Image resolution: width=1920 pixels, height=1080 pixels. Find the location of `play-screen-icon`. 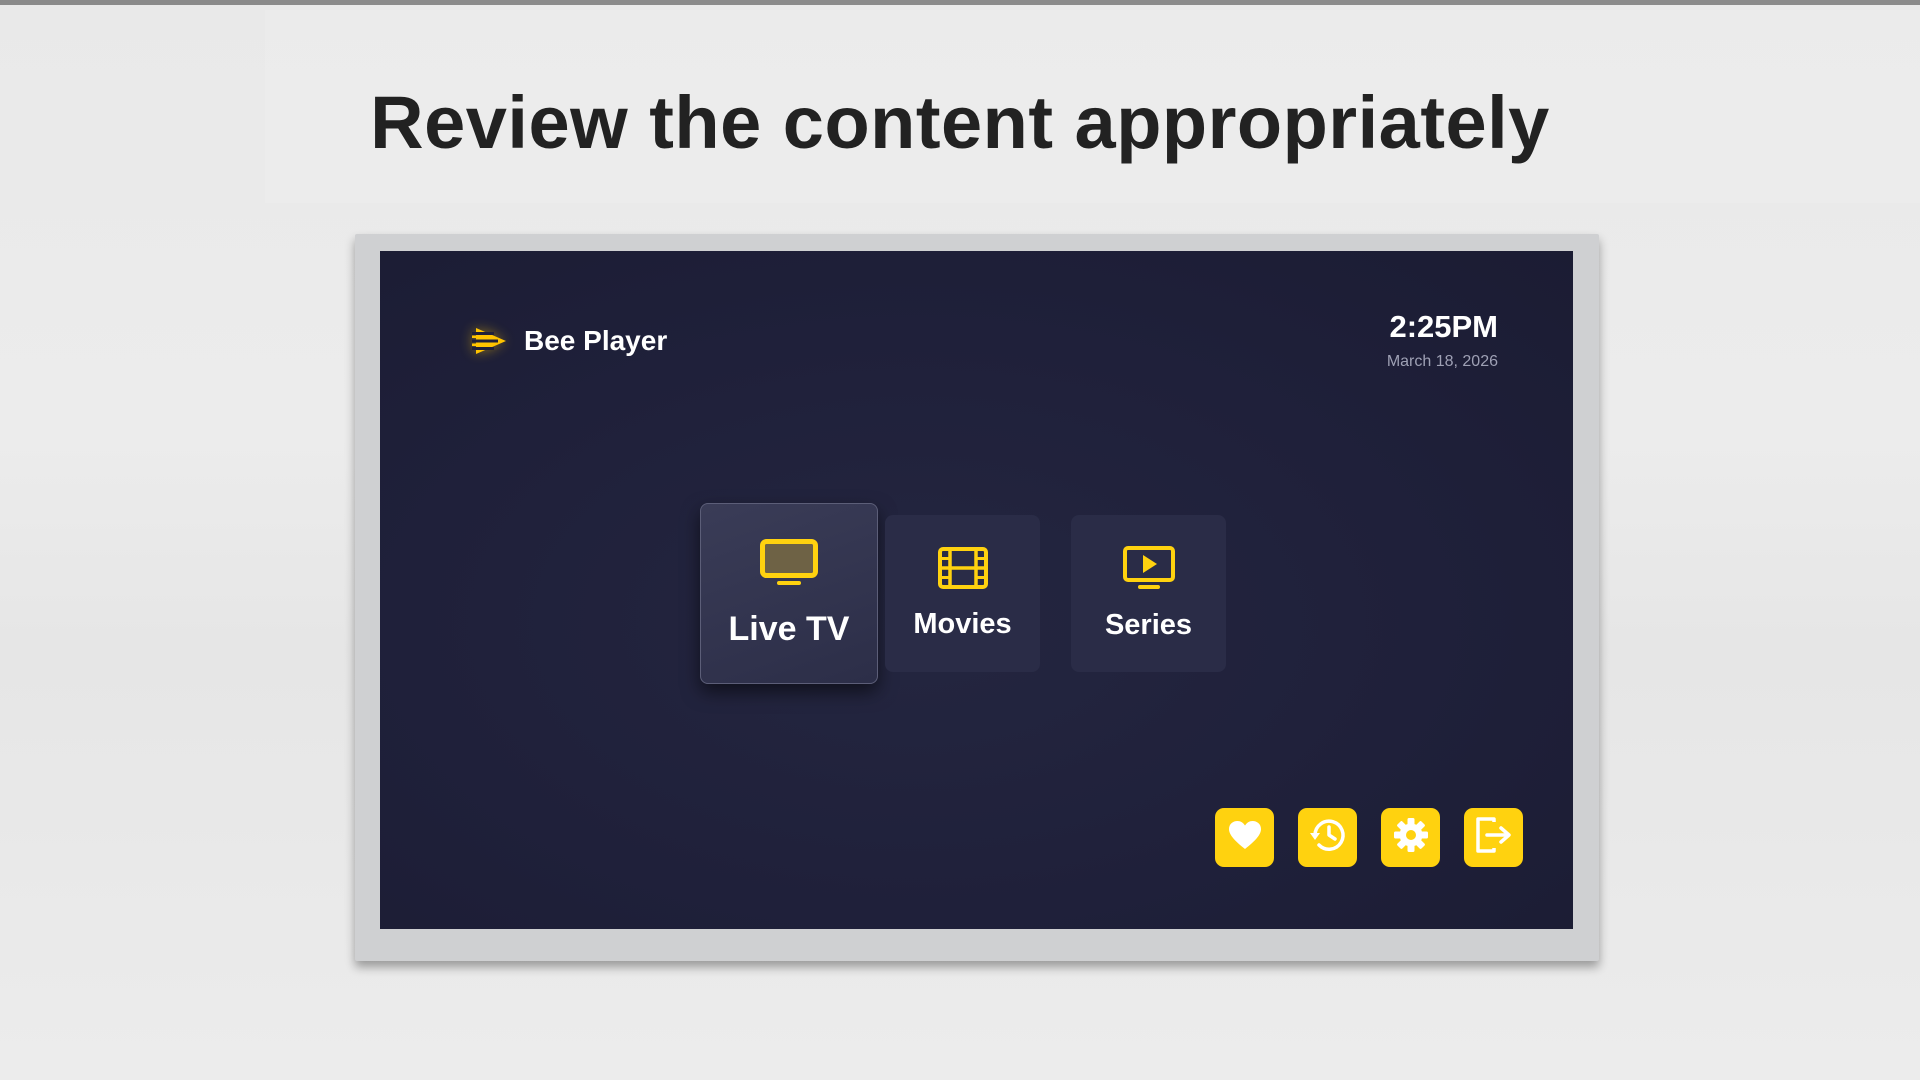

play-screen-icon is located at coordinates (1148, 570).